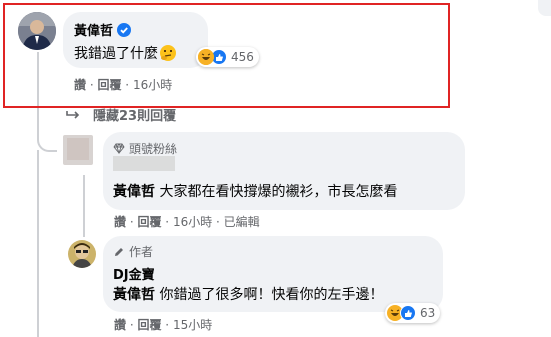 This screenshot has width=551, height=337. What do you see at coordinates (78, 150) in the screenshot?
I see `avatar-blurred` at bounding box center [78, 150].